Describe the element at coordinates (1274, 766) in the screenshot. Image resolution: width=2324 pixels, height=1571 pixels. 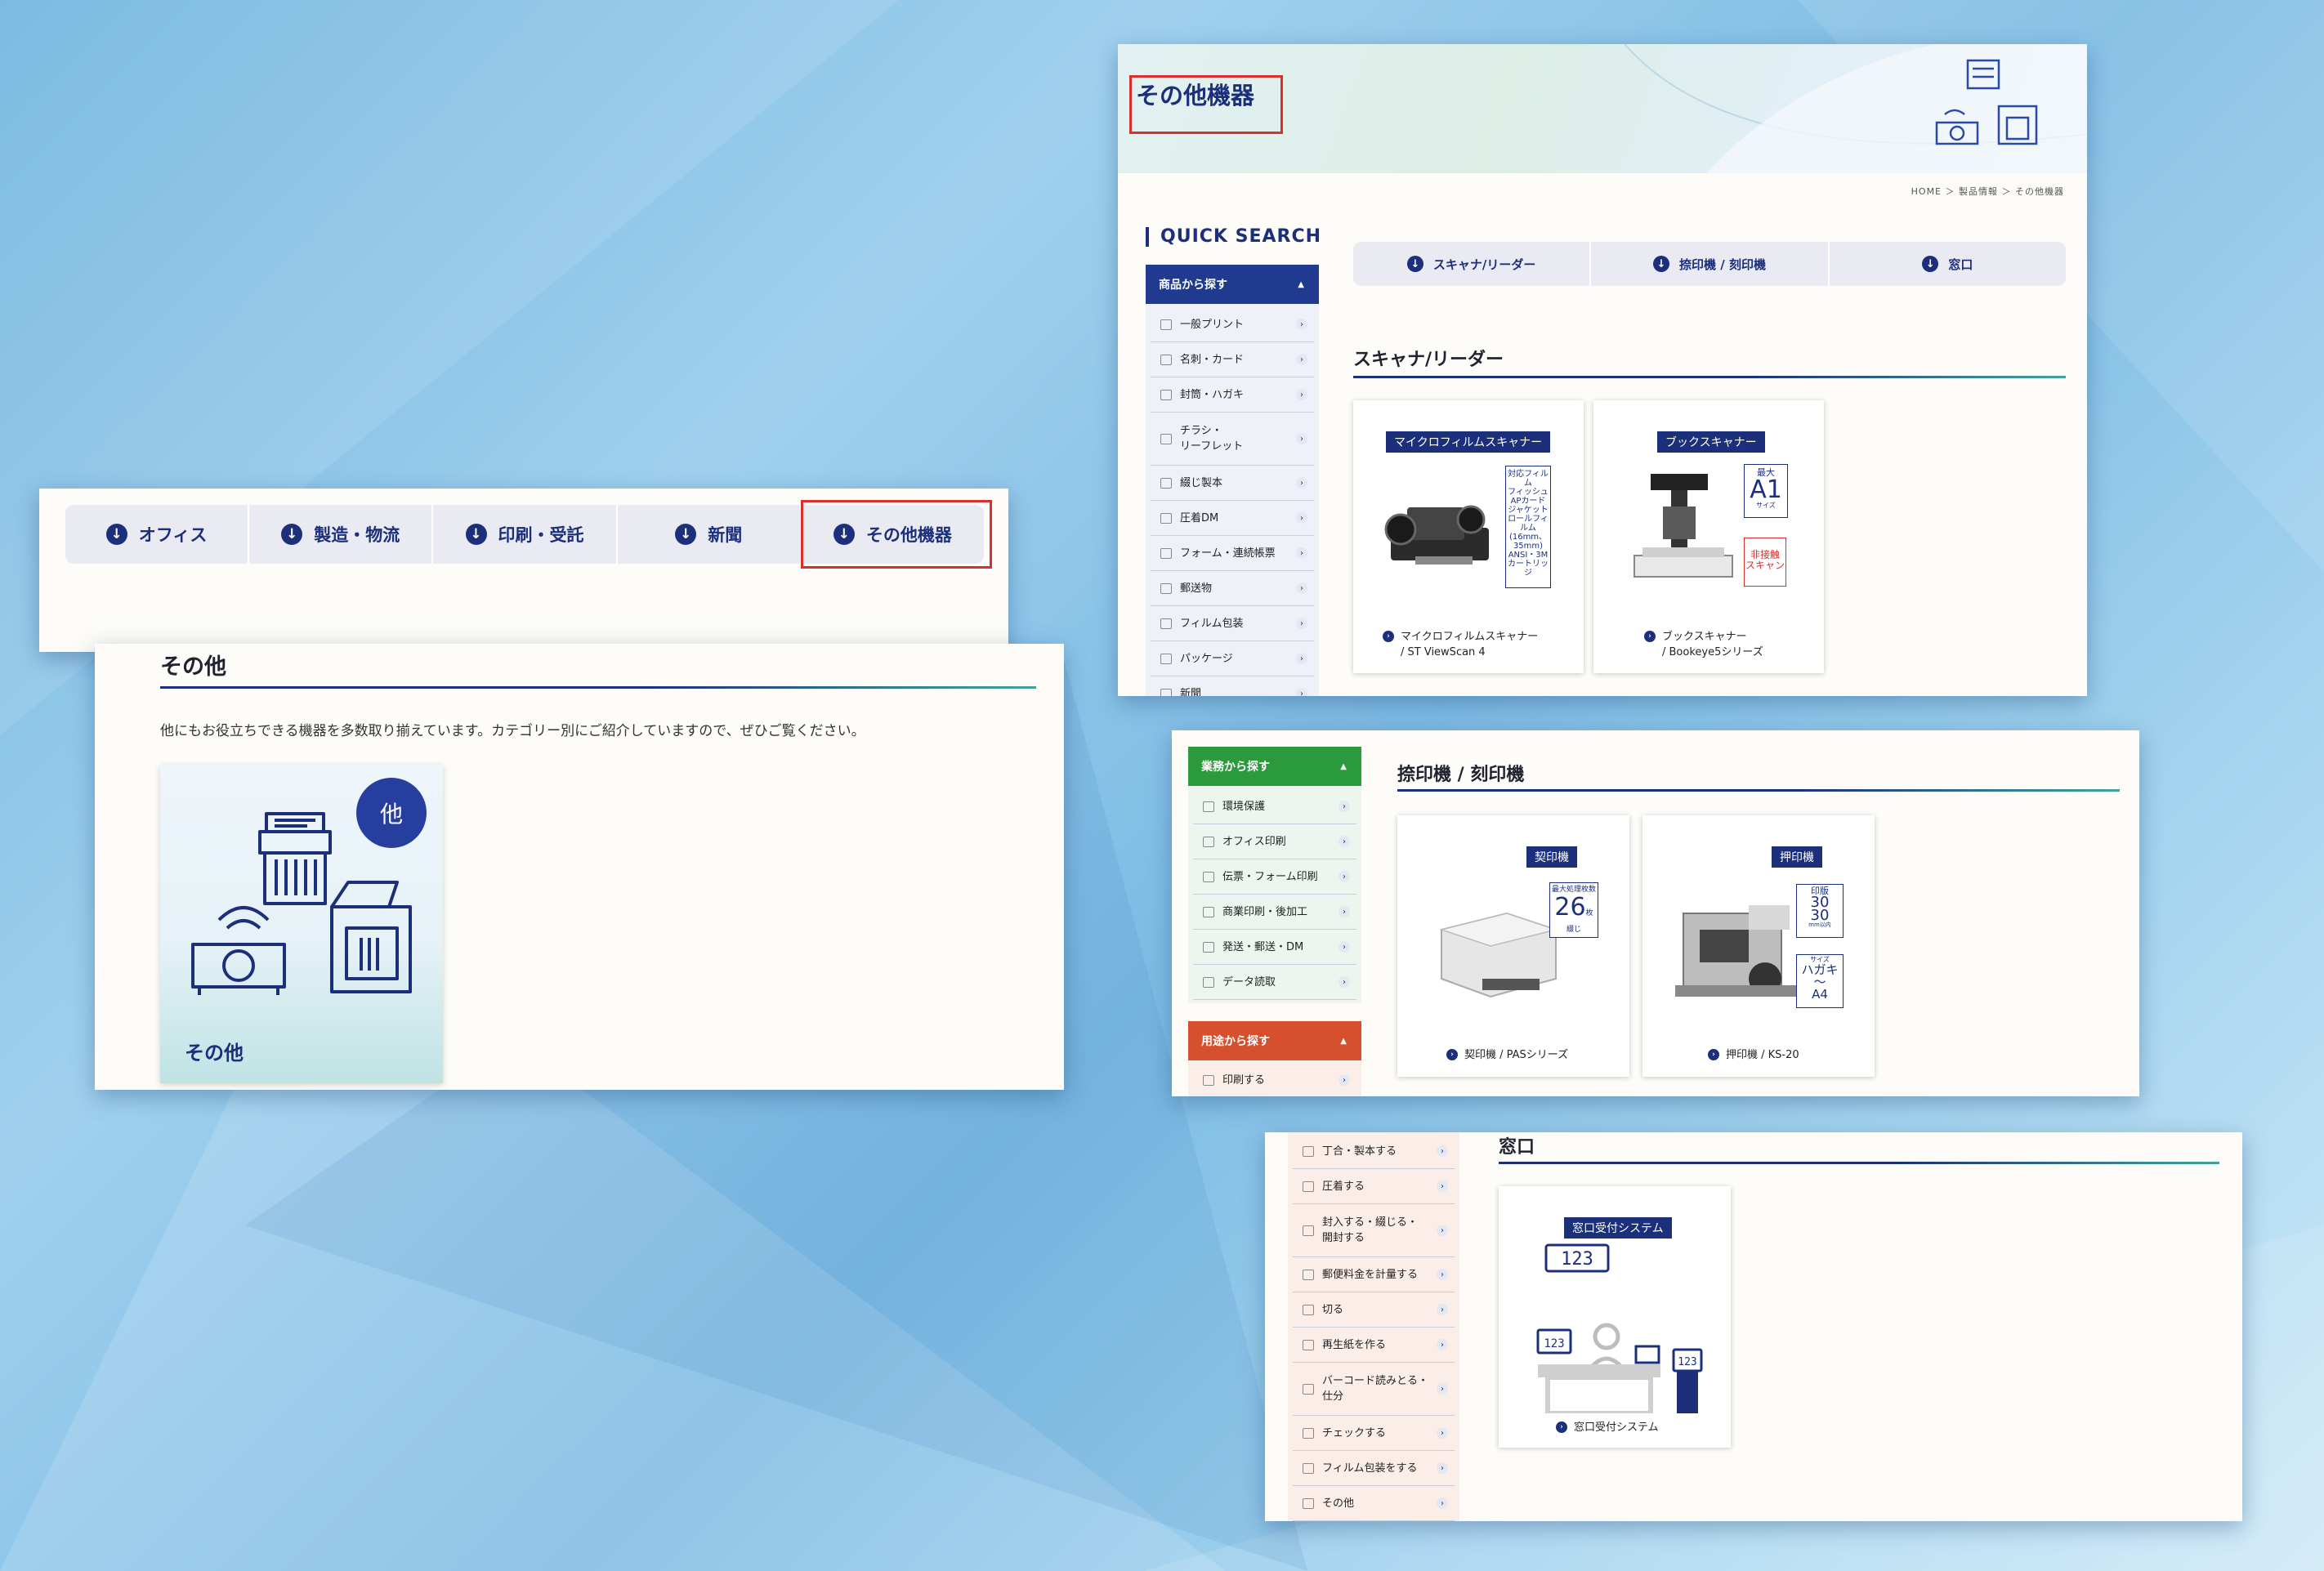
I see `sidebar-heading: 業務から探す ▲` at that location.